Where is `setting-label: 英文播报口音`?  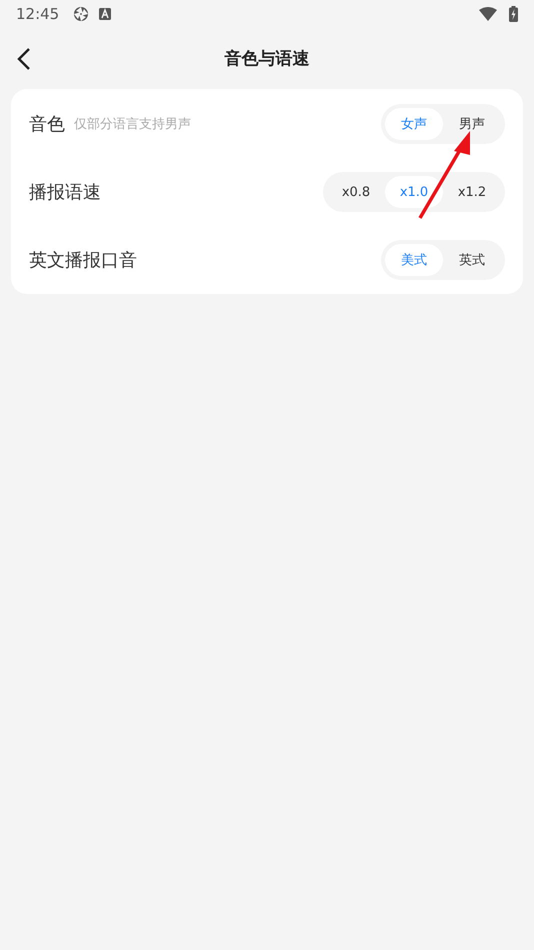 setting-label: 英文播报口音 is located at coordinates (83, 260).